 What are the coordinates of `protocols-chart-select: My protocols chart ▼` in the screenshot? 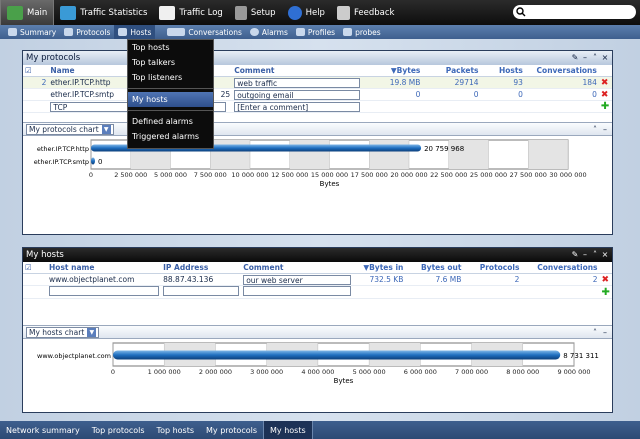 It's located at (70, 129).